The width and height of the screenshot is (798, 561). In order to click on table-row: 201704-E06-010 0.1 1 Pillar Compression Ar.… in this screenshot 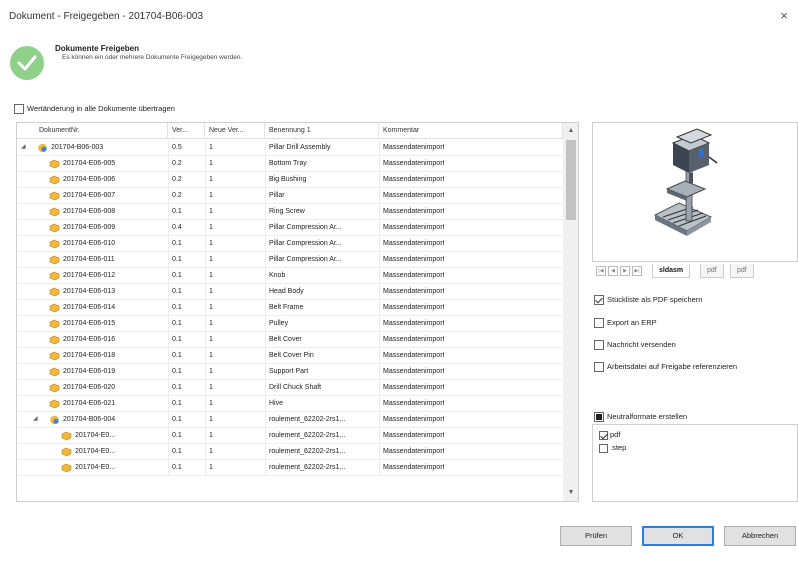, I will do `click(290, 244)`.